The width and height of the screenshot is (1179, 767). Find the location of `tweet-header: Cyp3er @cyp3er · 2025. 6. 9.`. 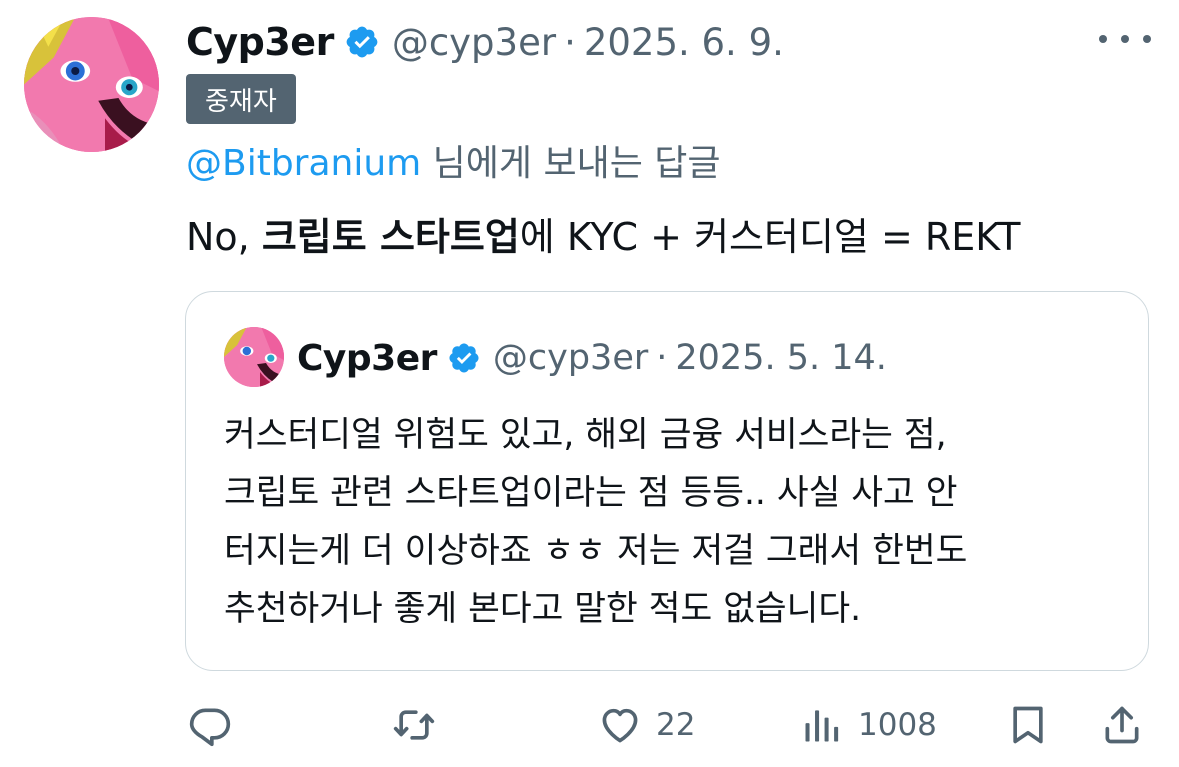

tweet-header: Cyp3er @cyp3er · 2025. 6. 9. is located at coordinates (485, 42).